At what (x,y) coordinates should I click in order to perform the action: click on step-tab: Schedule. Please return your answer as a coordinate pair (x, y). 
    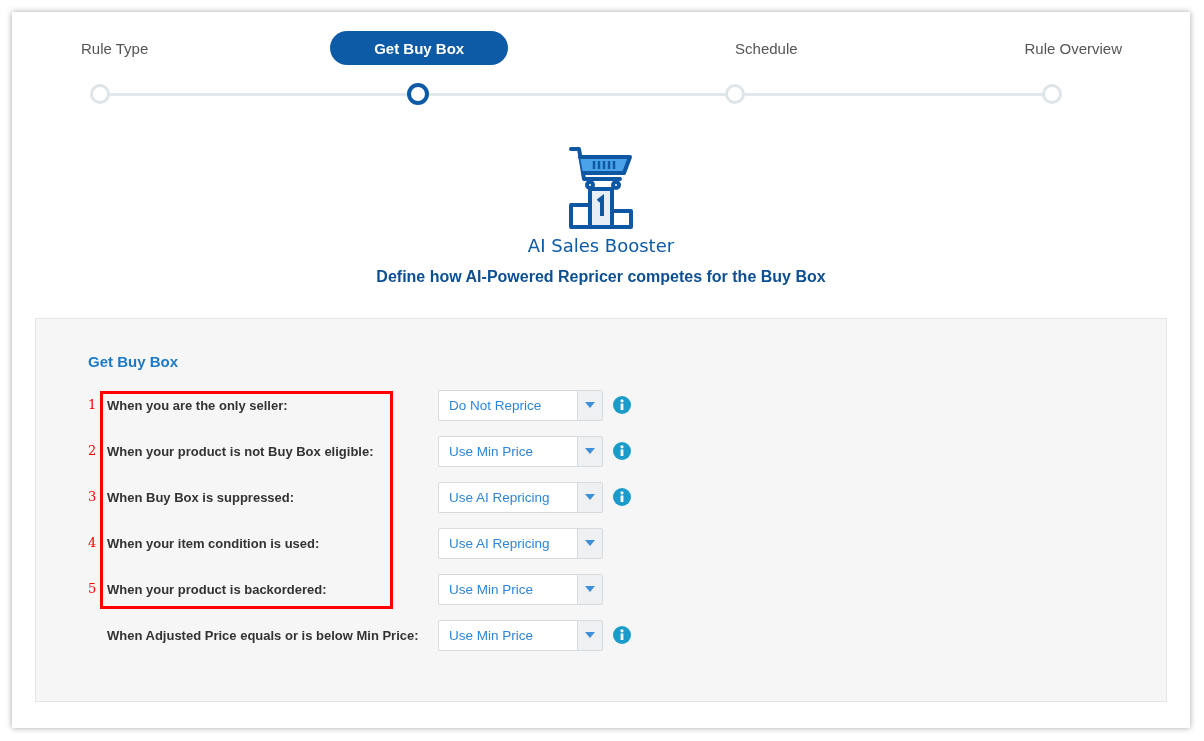
    Looking at the image, I should click on (766, 48).